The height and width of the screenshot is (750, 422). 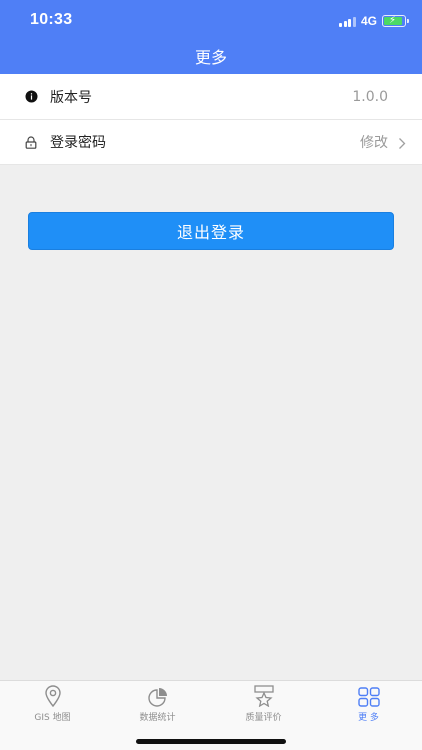 I want to click on lock-icon, so click(x=31, y=142).